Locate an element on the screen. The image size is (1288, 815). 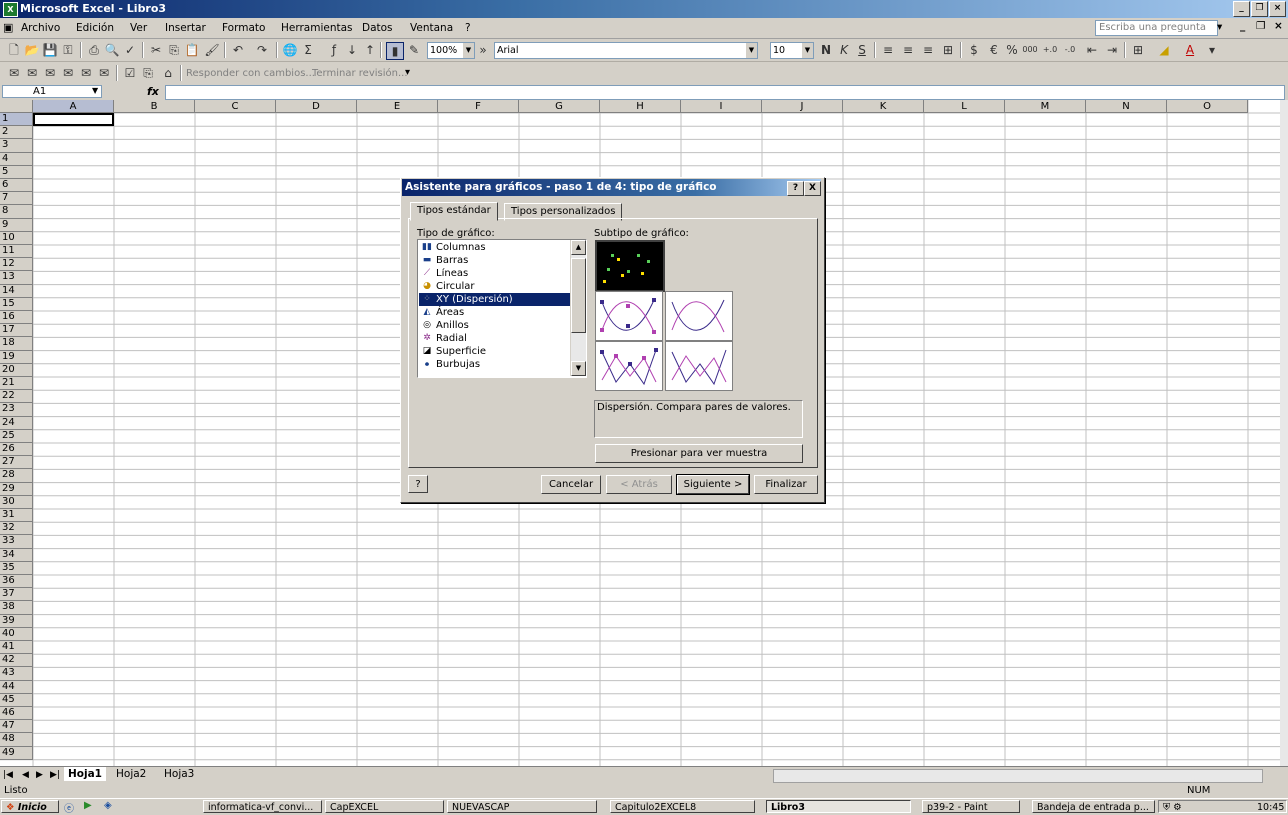
review-icon-4: ✉ is located at coordinates (68, 73).